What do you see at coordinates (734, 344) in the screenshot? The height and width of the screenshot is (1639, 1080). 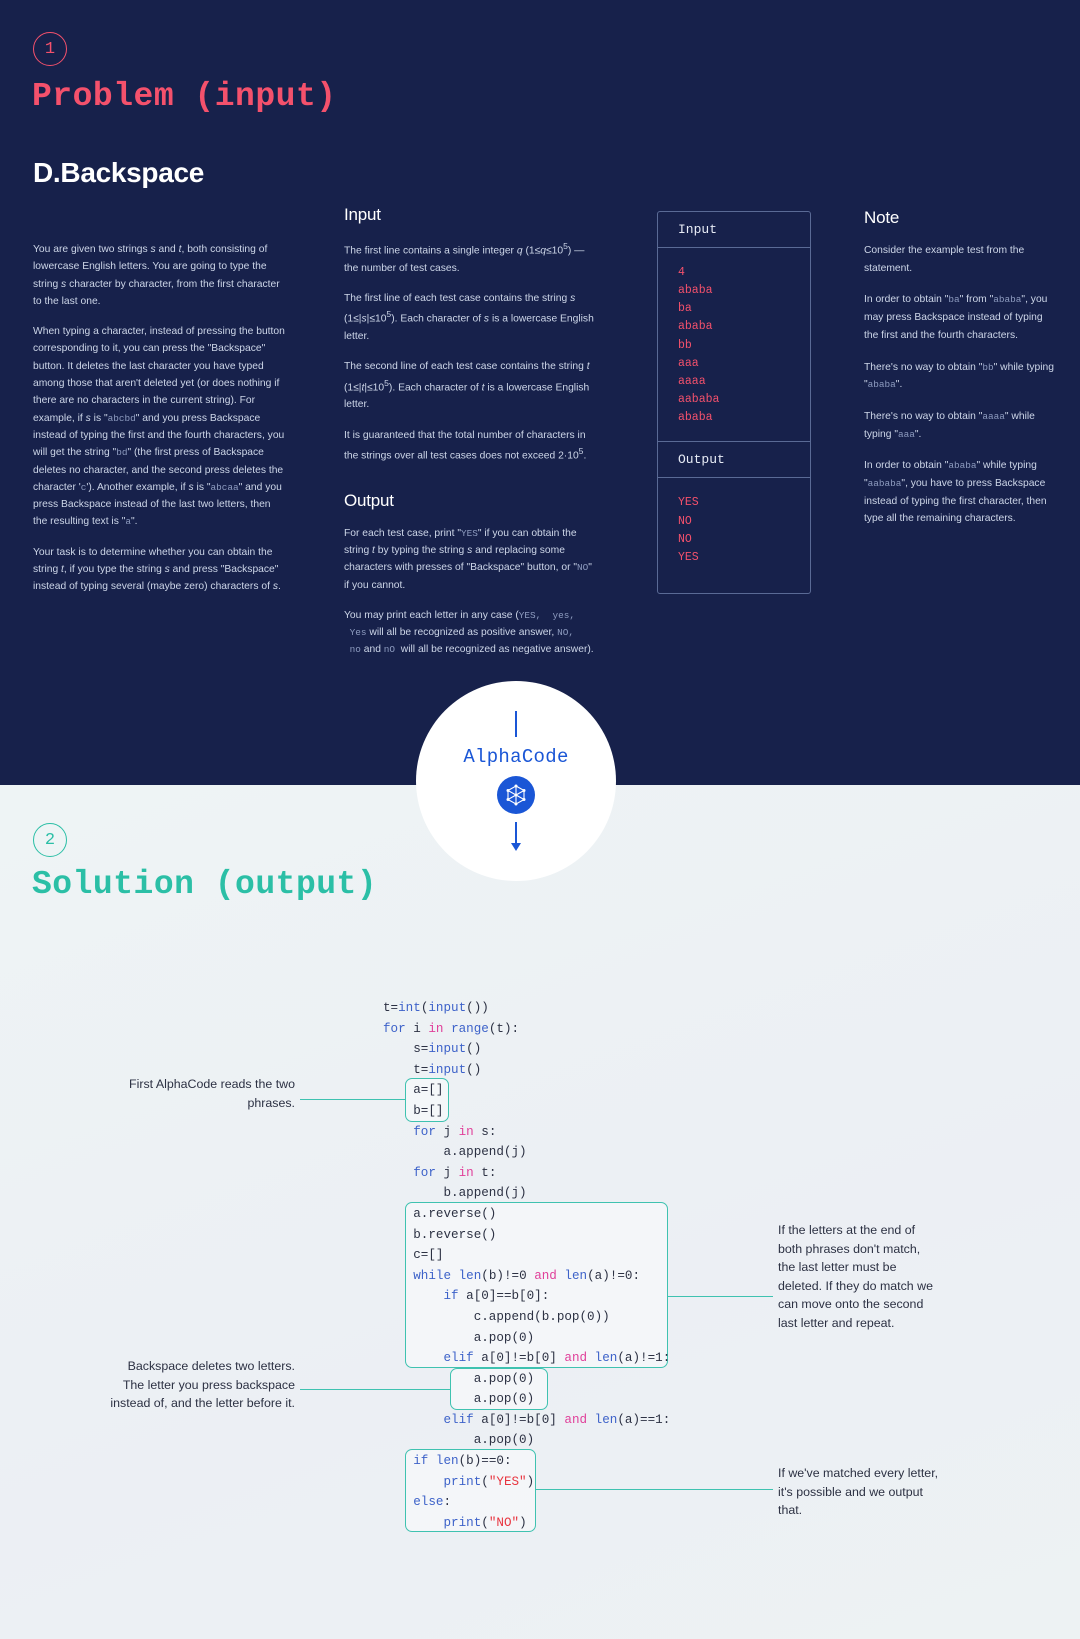 I see `example-input-lines: 4 ababa ba ababa bb aaa aaaa aababa ababa` at bounding box center [734, 344].